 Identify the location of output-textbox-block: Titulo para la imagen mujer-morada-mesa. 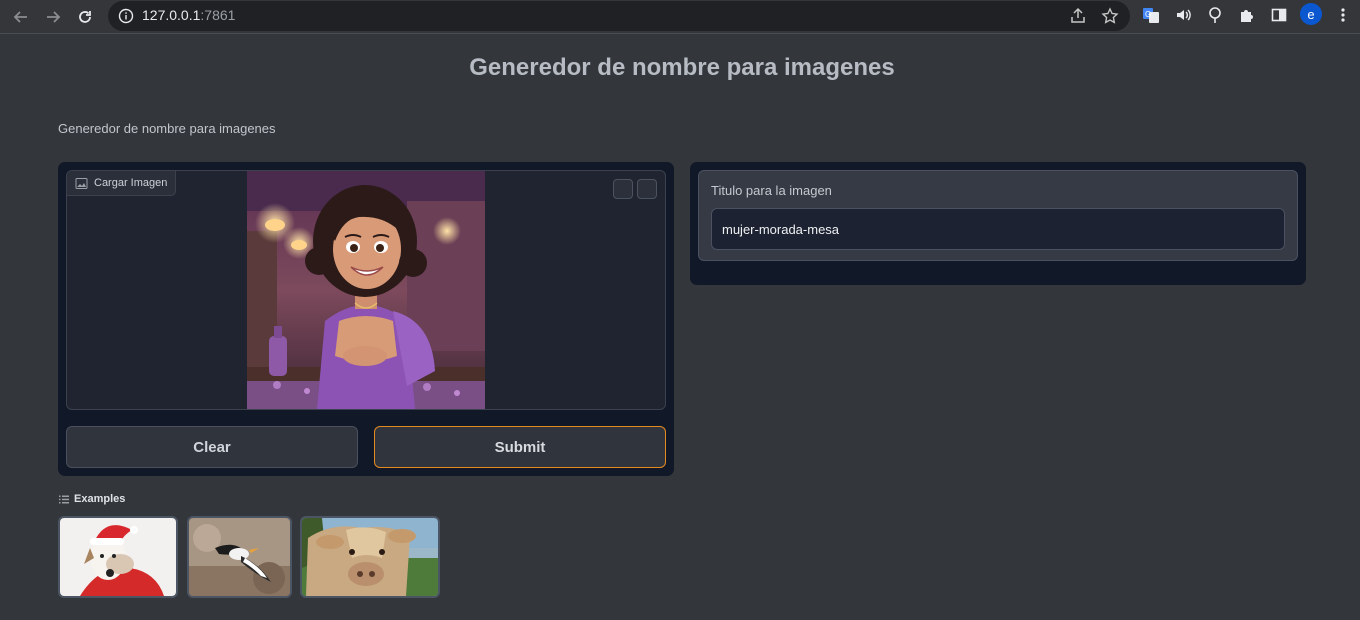
(998, 215).